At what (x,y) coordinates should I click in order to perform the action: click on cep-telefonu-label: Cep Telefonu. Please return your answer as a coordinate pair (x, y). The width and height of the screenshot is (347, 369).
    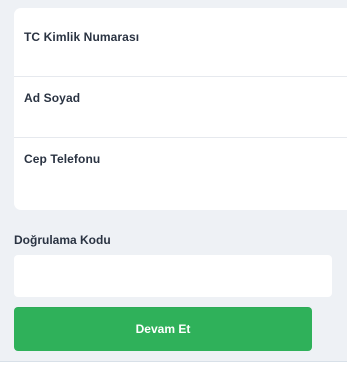
    Looking at the image, I should click on (62, 159).